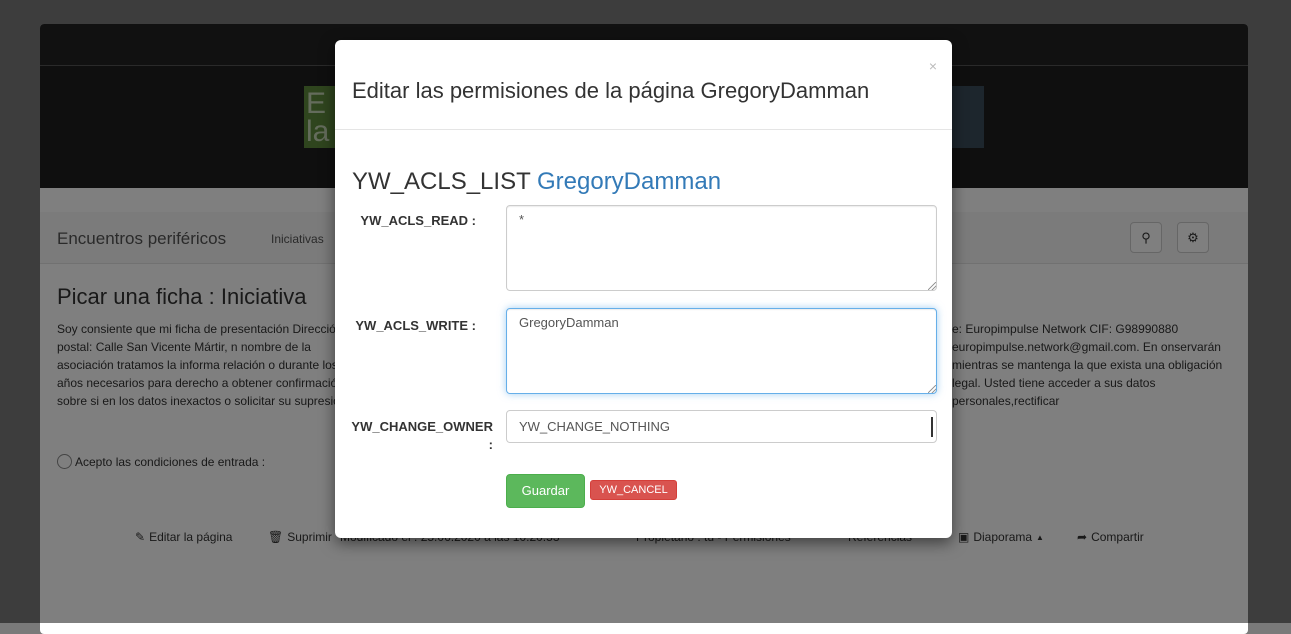 This screenshot has width=1291, height=634. What do you see at coordinates (545, 491) in the screenshot?
I see `save-button: Guardar` at bounding box center [545, 491].